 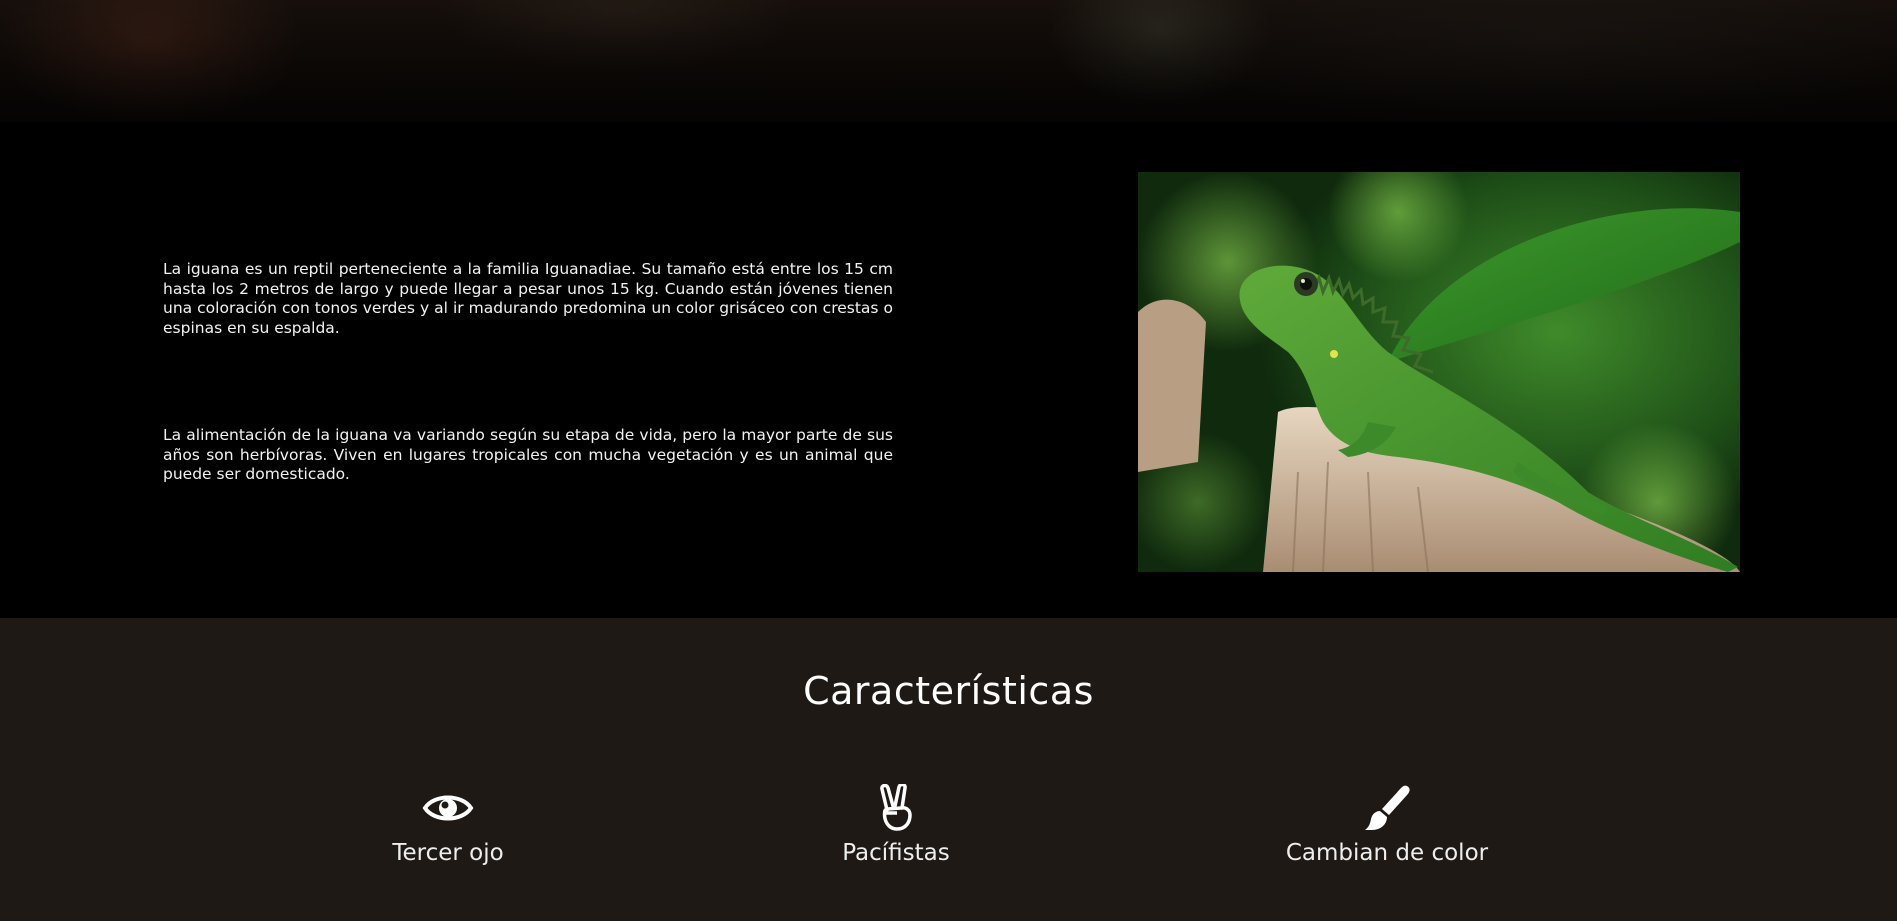 I want to click on feature-third-eye: Tercer ojo, so click(x=448, y=826).